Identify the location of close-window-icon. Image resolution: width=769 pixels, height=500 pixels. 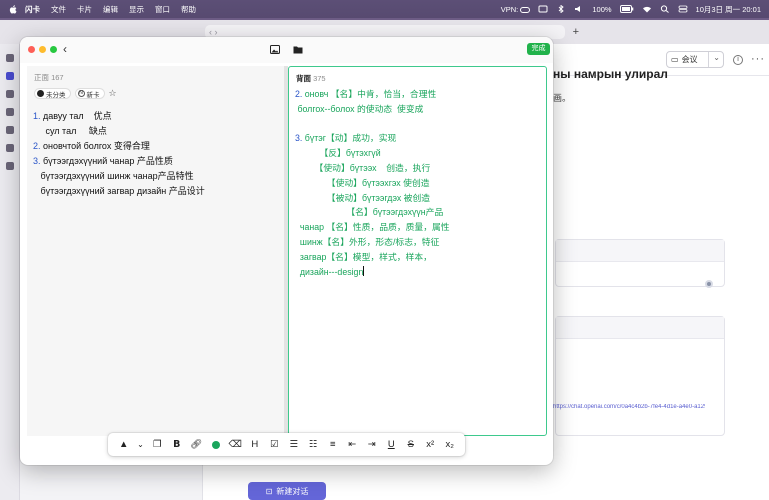
(31, 49).